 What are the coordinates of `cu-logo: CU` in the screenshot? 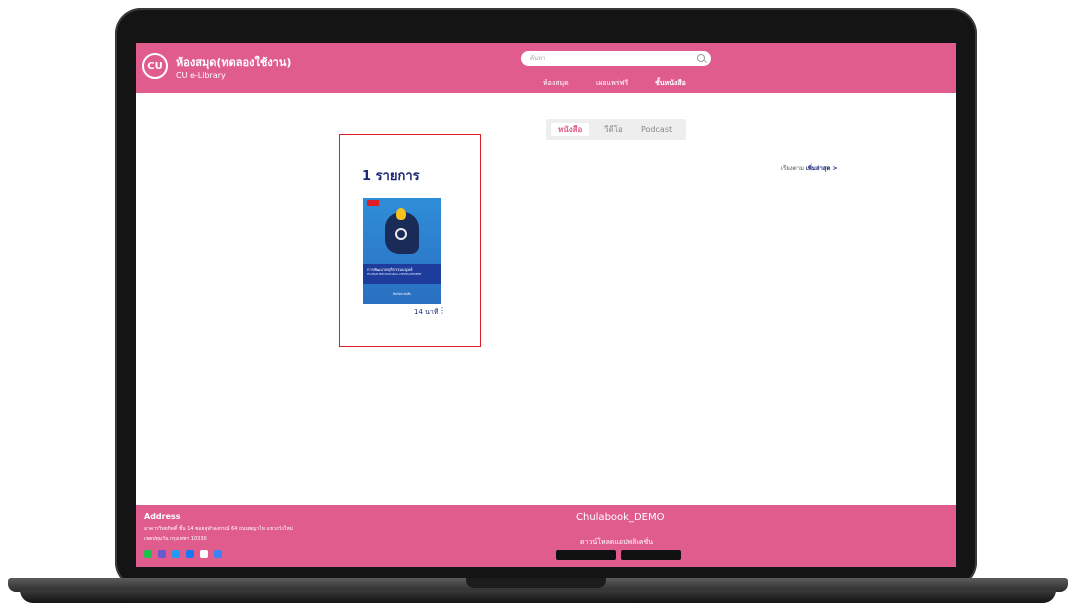 It's located at (155, 66).